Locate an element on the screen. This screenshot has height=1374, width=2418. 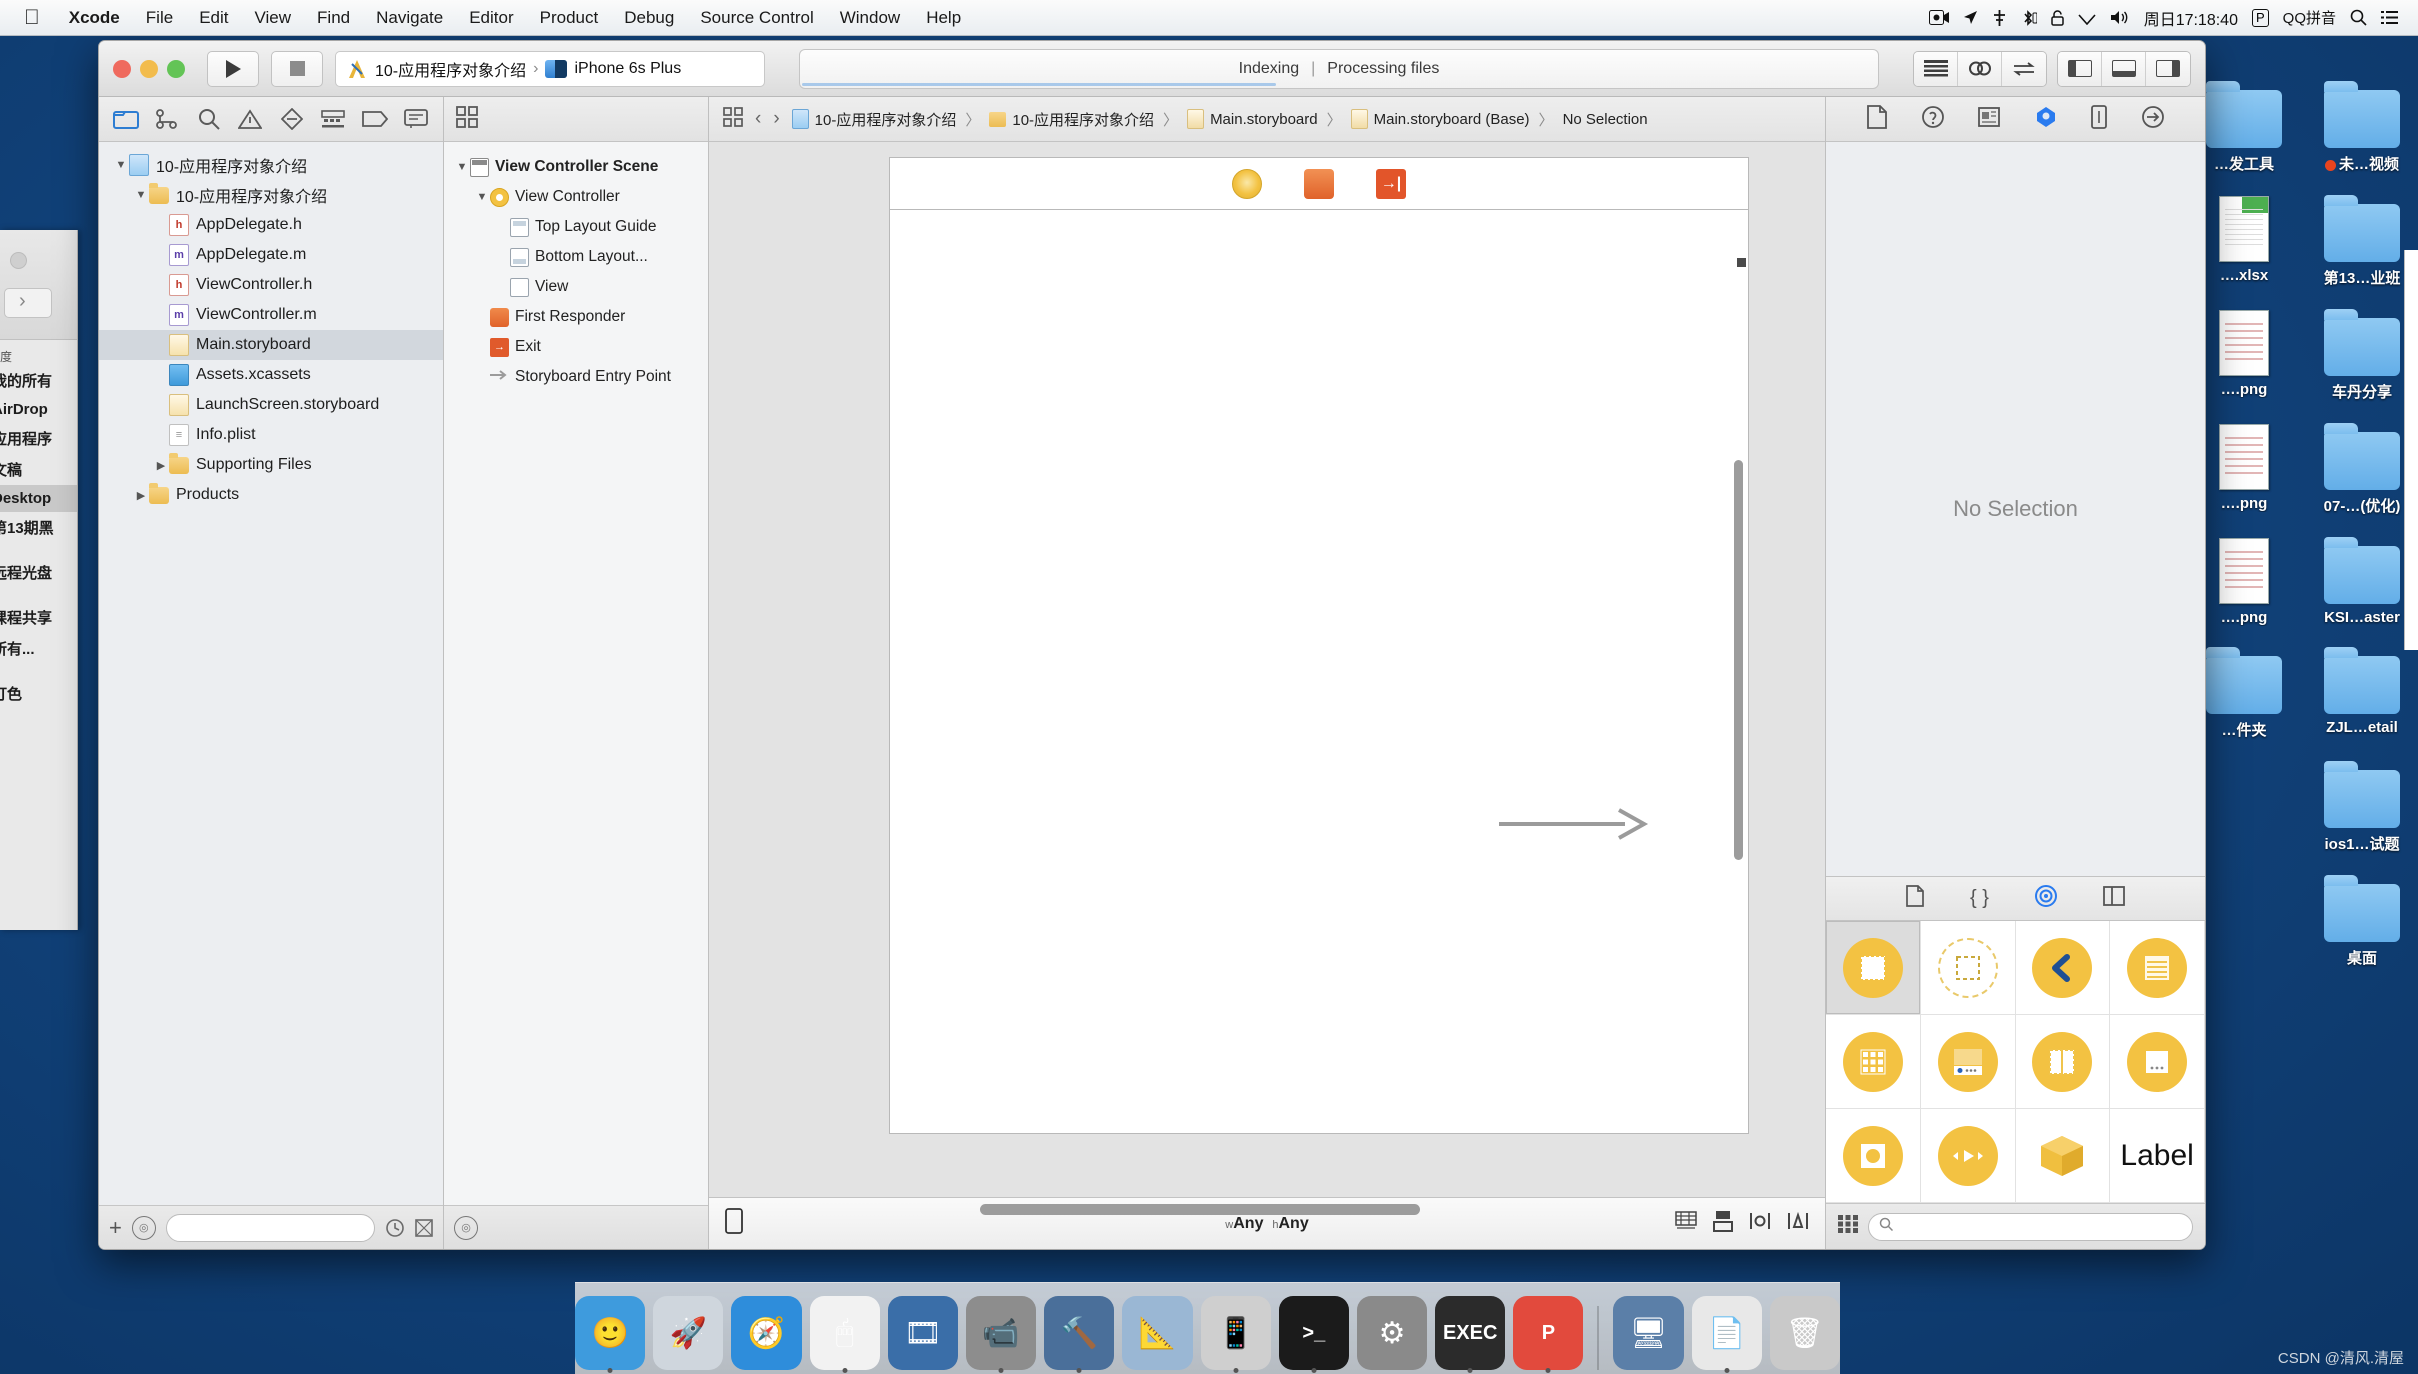
toggle-inspector-button is located at coordinates (2168, 68).